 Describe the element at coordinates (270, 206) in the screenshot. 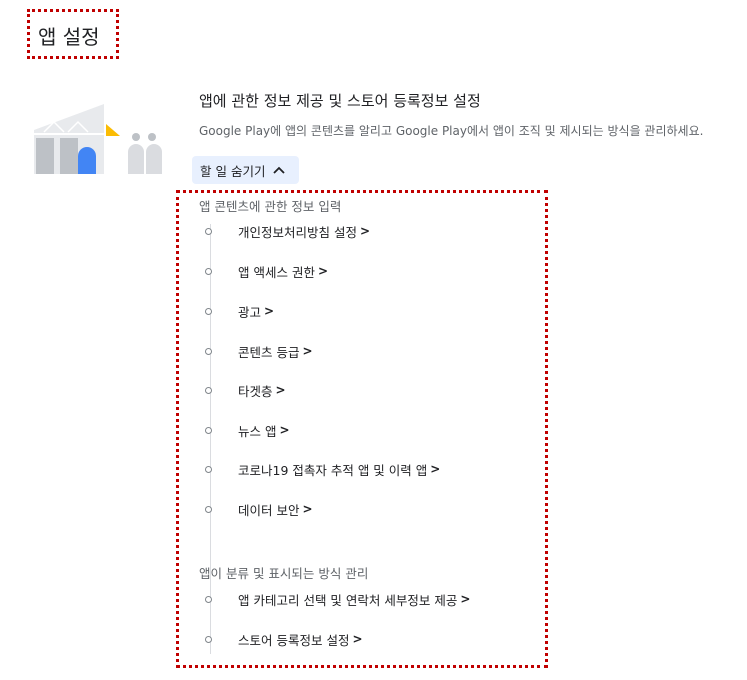

I see `section-label-app-content: 앱 콘텐츠에 관한 정보 입력` at that location.